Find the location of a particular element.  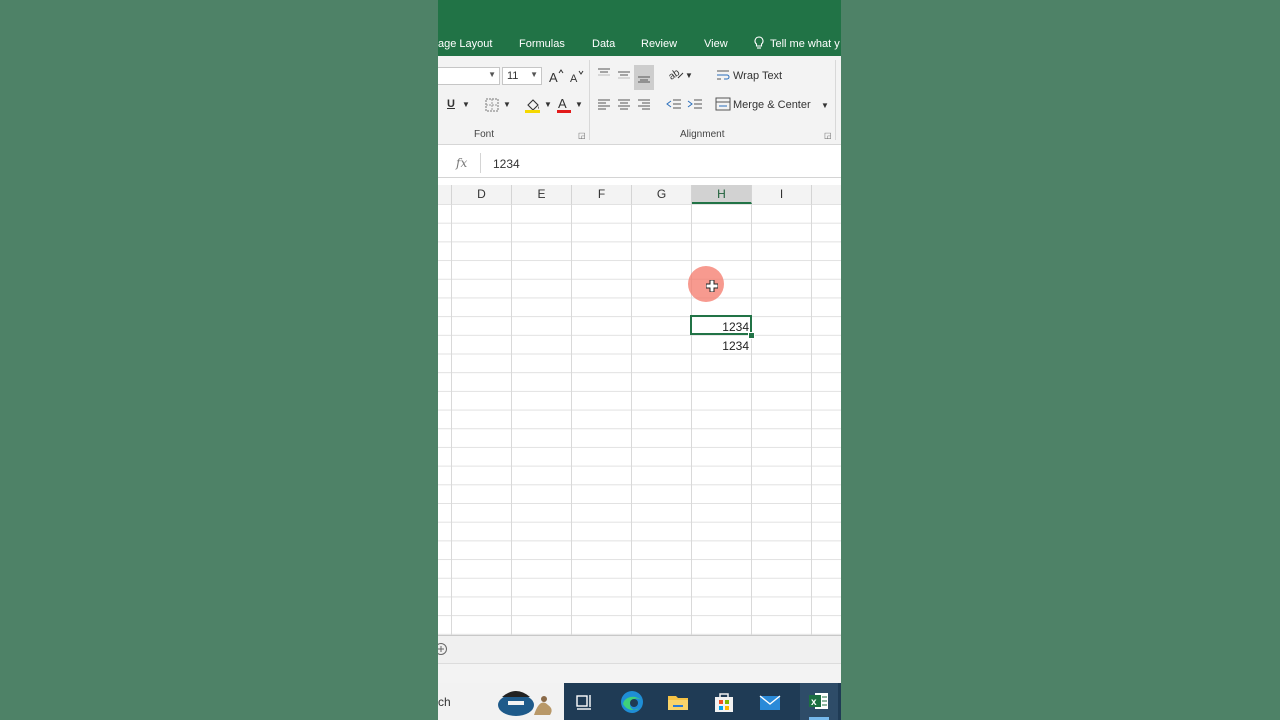

column-header-f: F is located at coordinates (602, 194).